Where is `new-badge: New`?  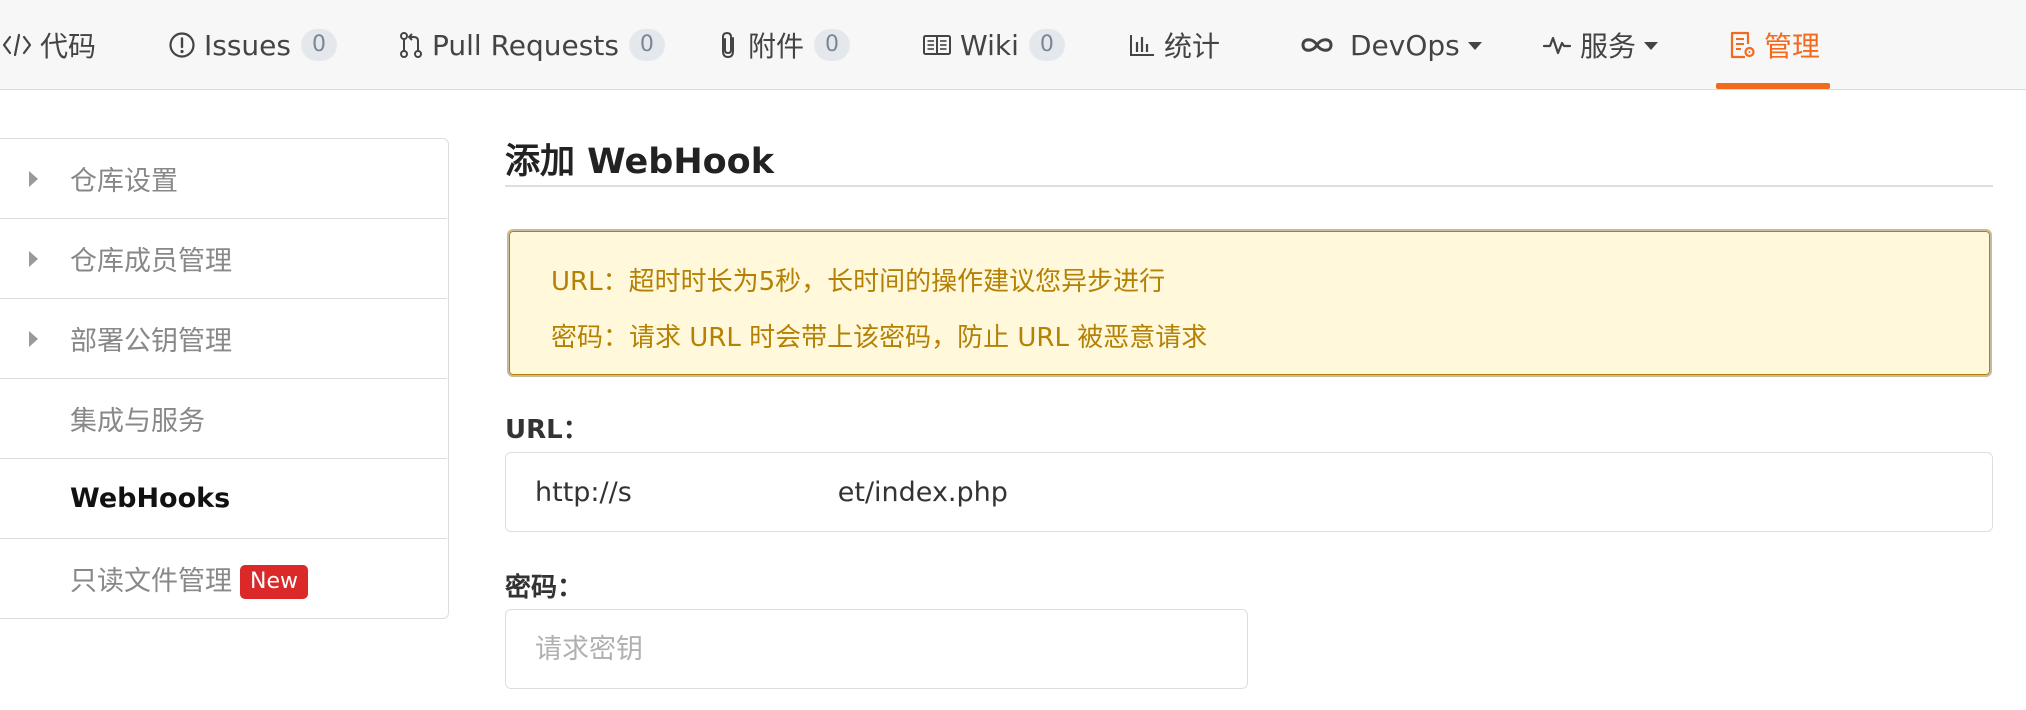
new-badge: New is located at coordinates (274, 582).